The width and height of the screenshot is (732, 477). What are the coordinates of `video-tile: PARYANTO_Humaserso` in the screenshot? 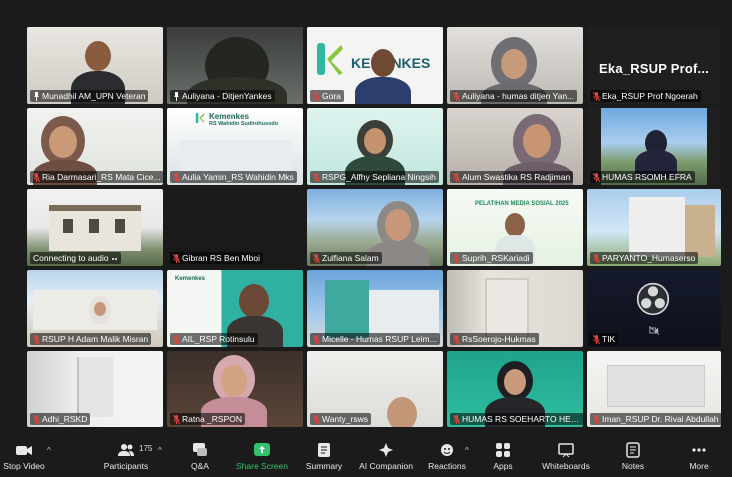 It's located at (654, 227).